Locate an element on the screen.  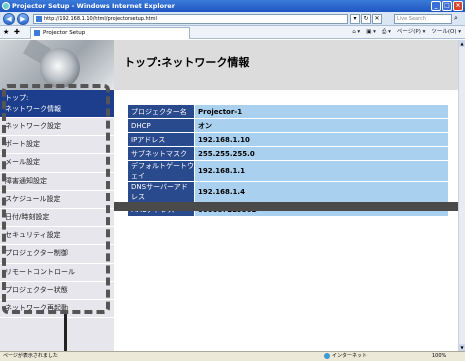
close-button: × is located at coordinates (458, 6).